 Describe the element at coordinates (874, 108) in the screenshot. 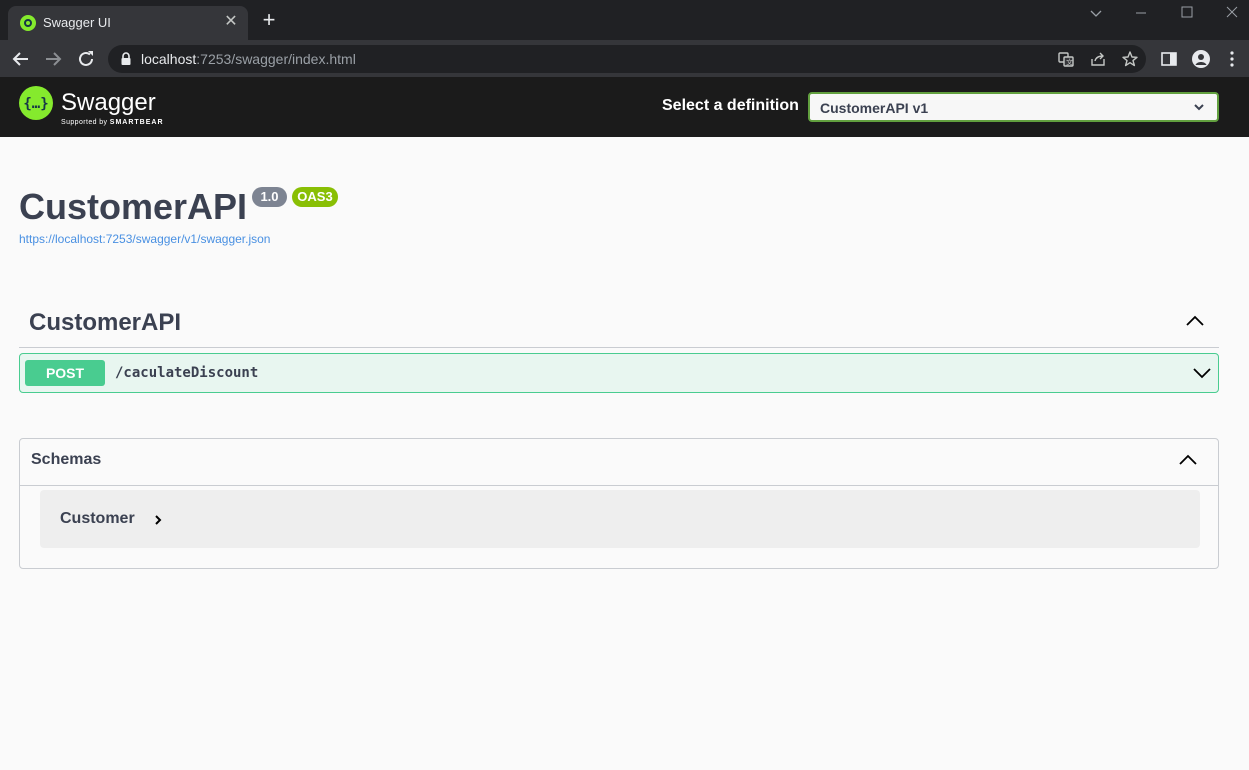

I see `definition-selected-value: CustomerAPI v1` at that location.